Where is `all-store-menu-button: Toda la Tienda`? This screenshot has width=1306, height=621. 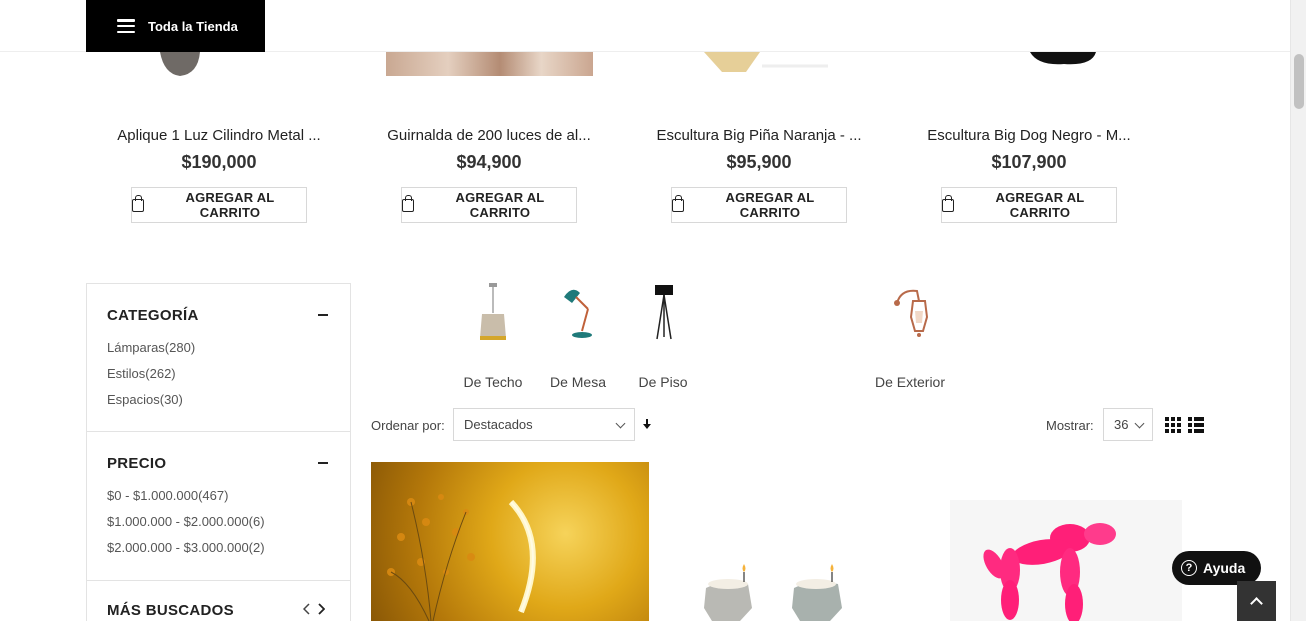 all-store-menu-button: Toda la Tienda is located at coordinates (175, 26).